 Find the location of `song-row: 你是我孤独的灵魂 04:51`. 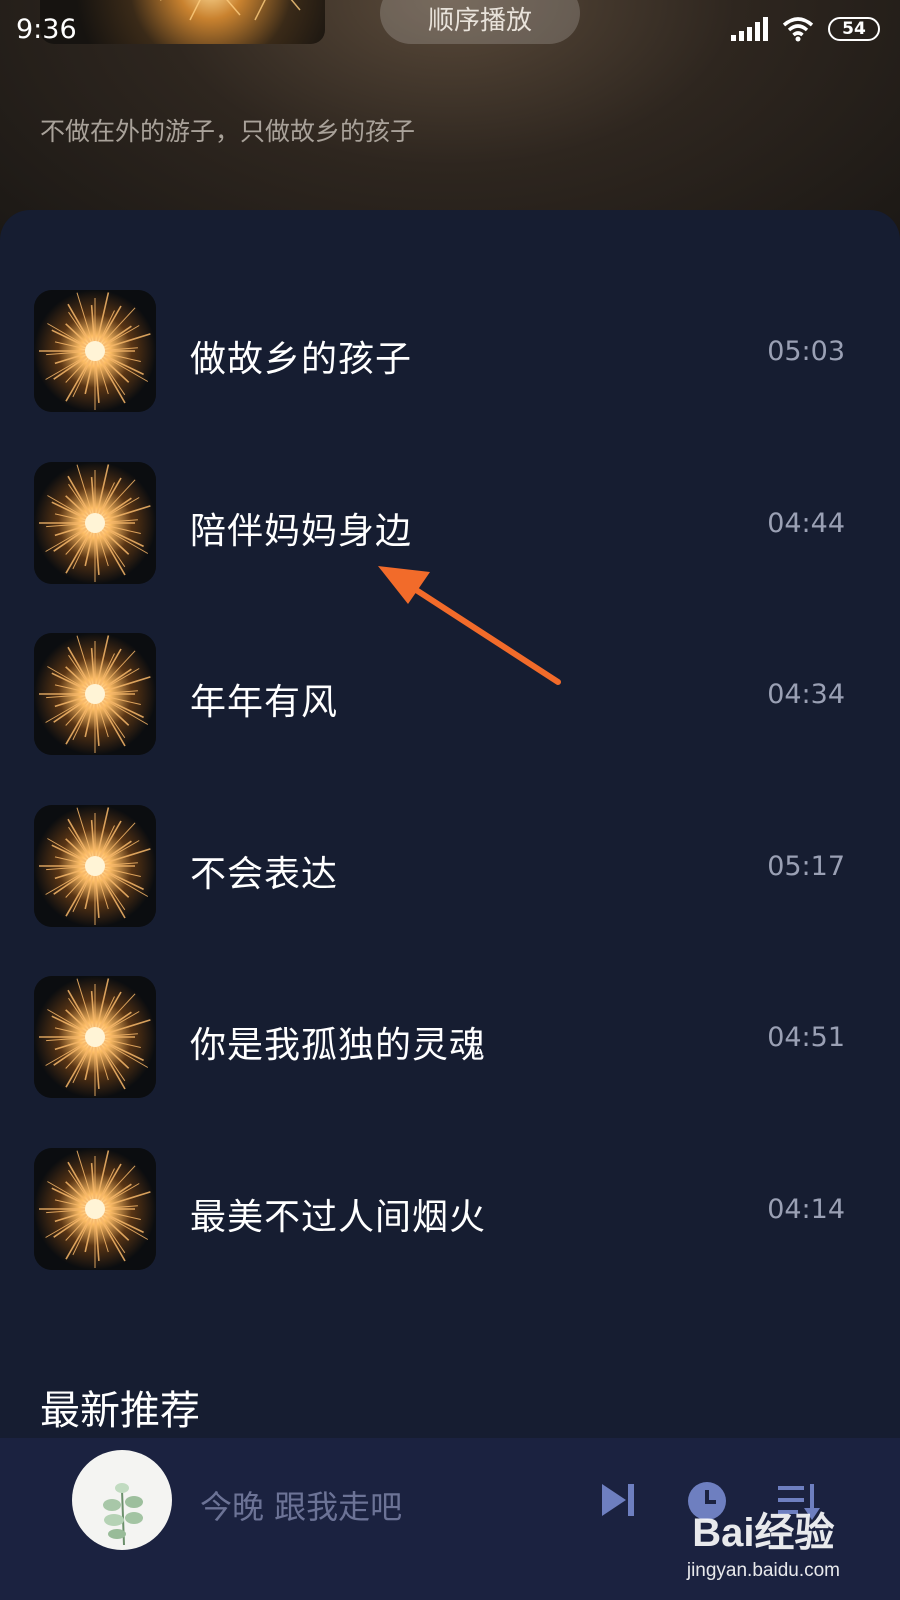

song-row: 你是我孤独的灵魂 04:51 is located at coordinates (450, 1041).